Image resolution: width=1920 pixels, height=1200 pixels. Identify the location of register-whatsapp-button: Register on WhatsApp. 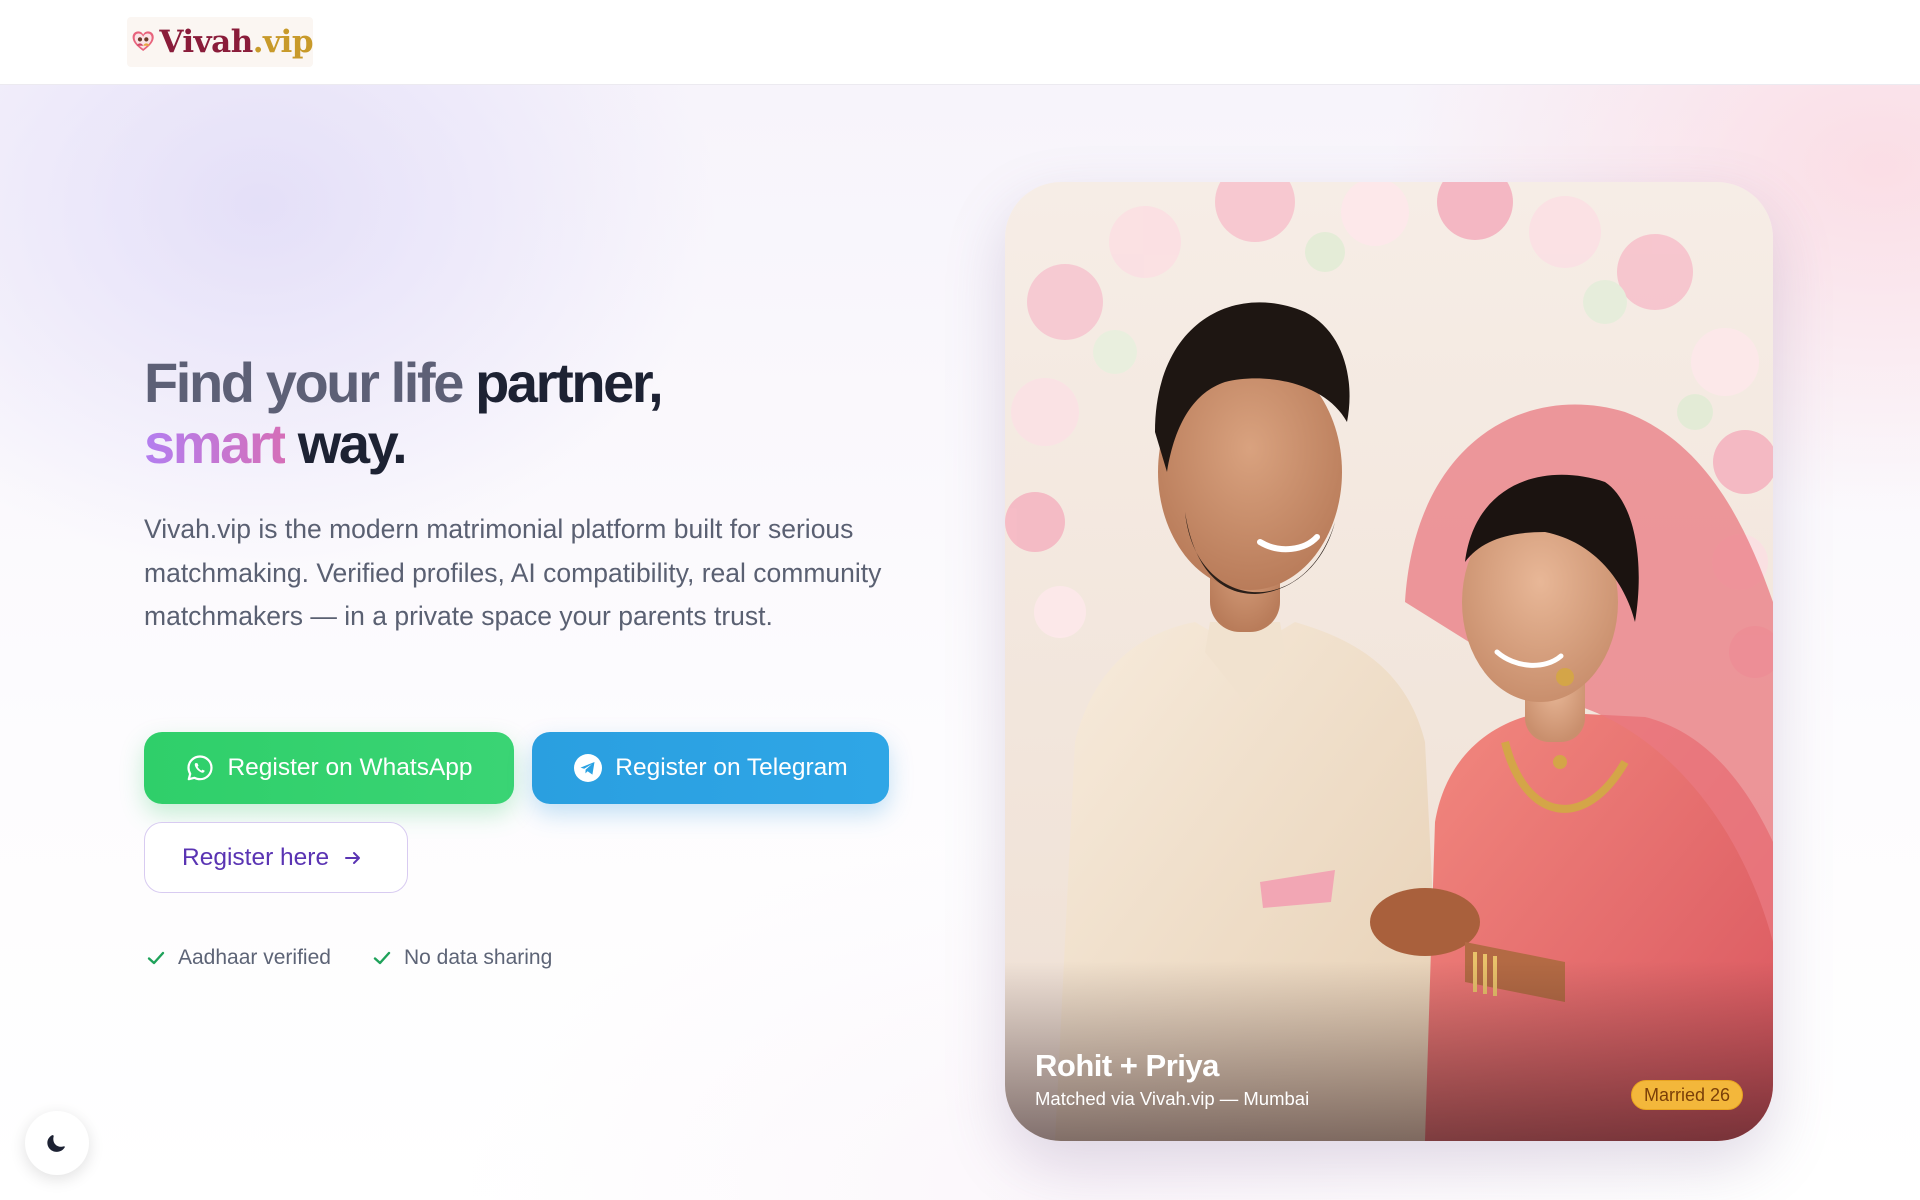
(329, 768).